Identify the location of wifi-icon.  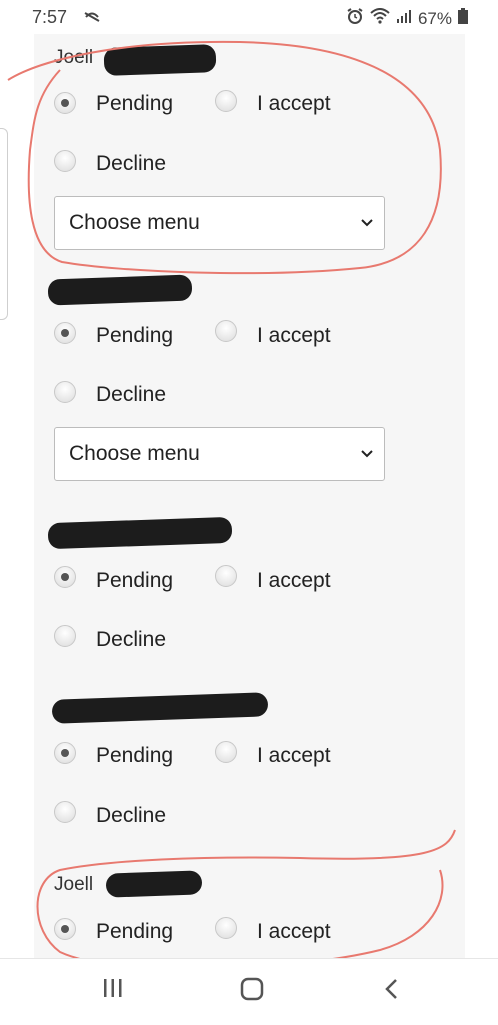
(380, 18).